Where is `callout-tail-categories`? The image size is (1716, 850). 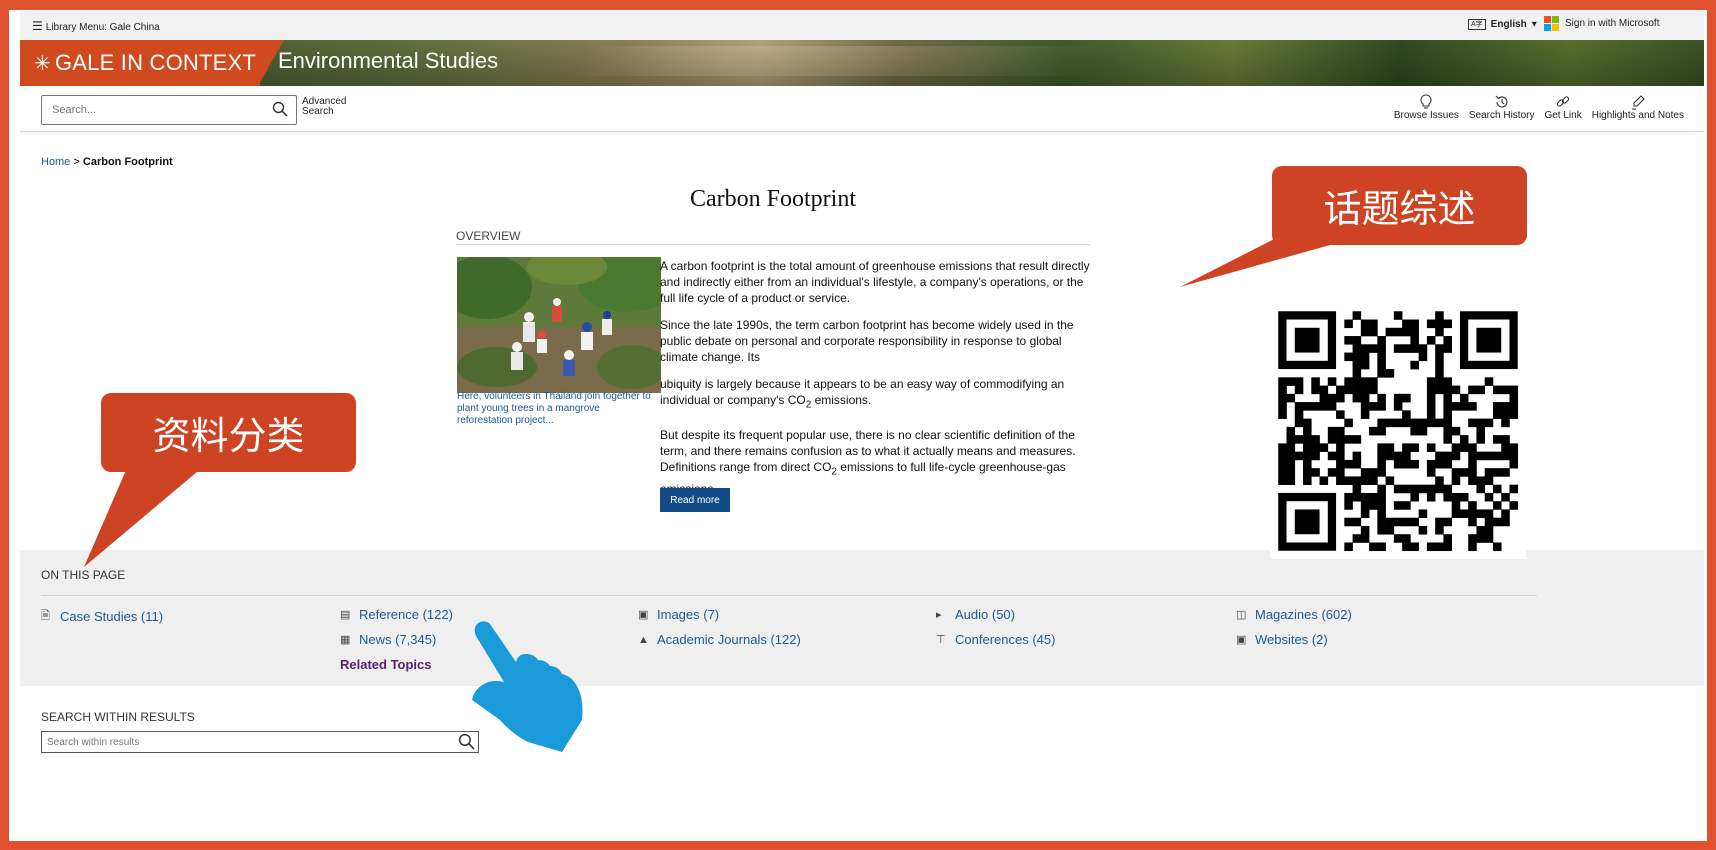
callout-tail-categories is located at coordinates (147, 514).